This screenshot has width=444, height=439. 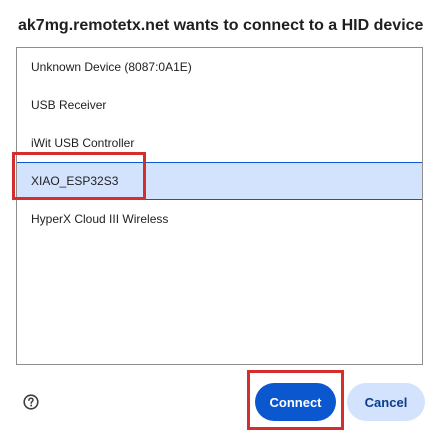 I want to click on device-item-hyperx-cloud: HyperX Cloud III Wireless, so click(x=219, y=219).